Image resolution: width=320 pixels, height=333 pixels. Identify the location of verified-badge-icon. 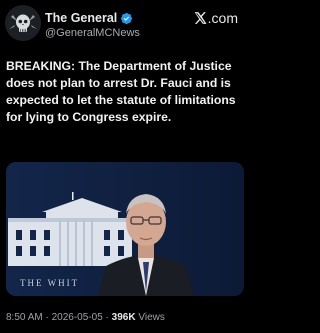
(126, 18).